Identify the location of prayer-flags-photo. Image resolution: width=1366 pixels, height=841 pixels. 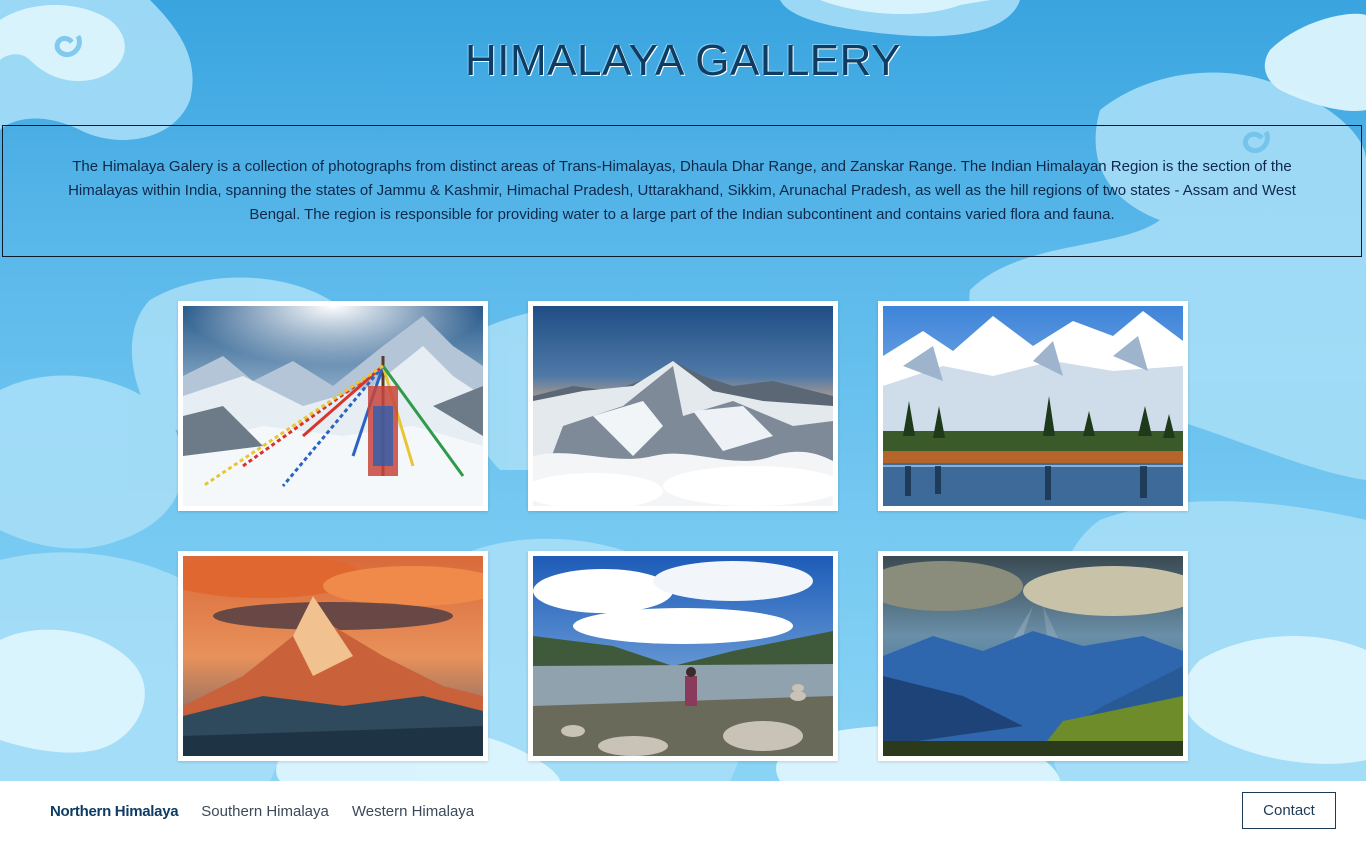
(333, 406).